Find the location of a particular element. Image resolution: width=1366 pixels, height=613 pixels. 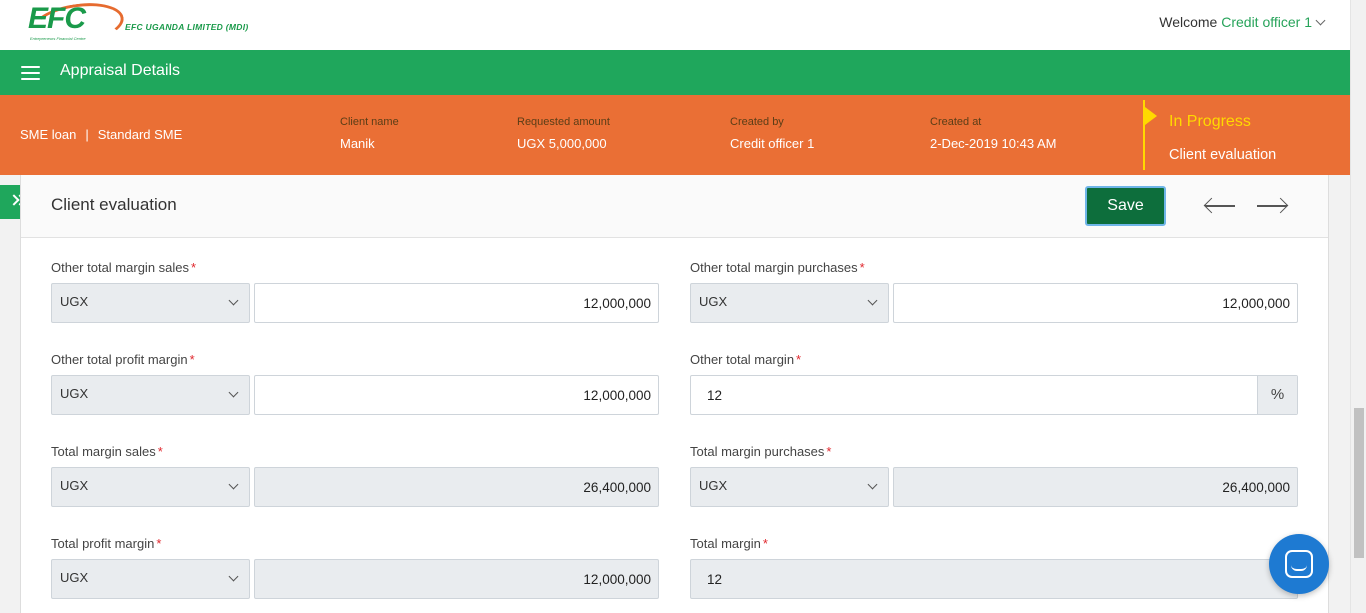

welcome-text: Welcome is located at coordinates (1188, 22).